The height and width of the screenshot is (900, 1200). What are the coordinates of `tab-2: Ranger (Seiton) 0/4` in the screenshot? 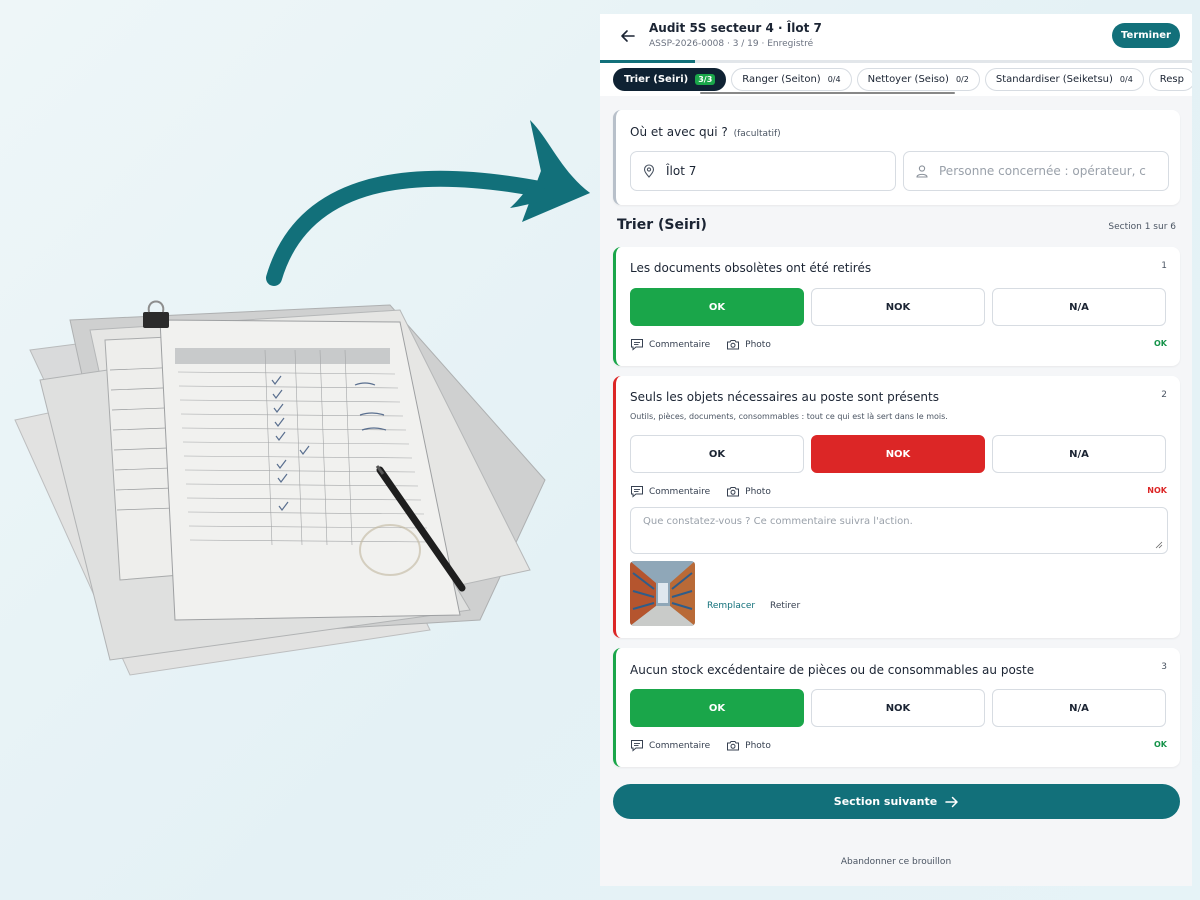 It's located at (791, 79).